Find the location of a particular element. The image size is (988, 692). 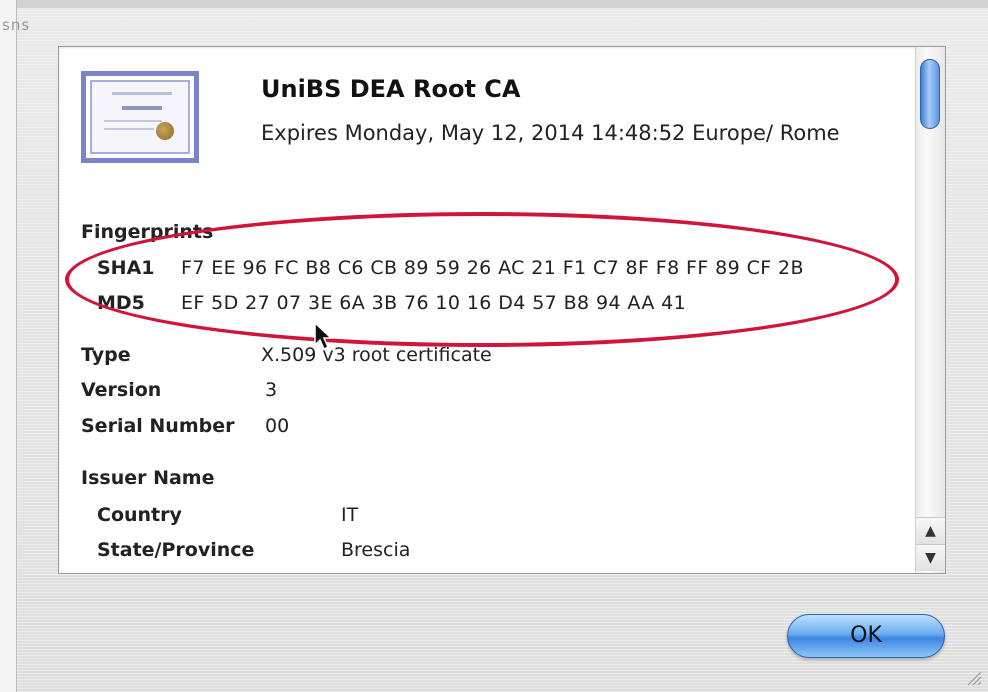

state-province-value: Brescia is located at coordinates (376, 550).